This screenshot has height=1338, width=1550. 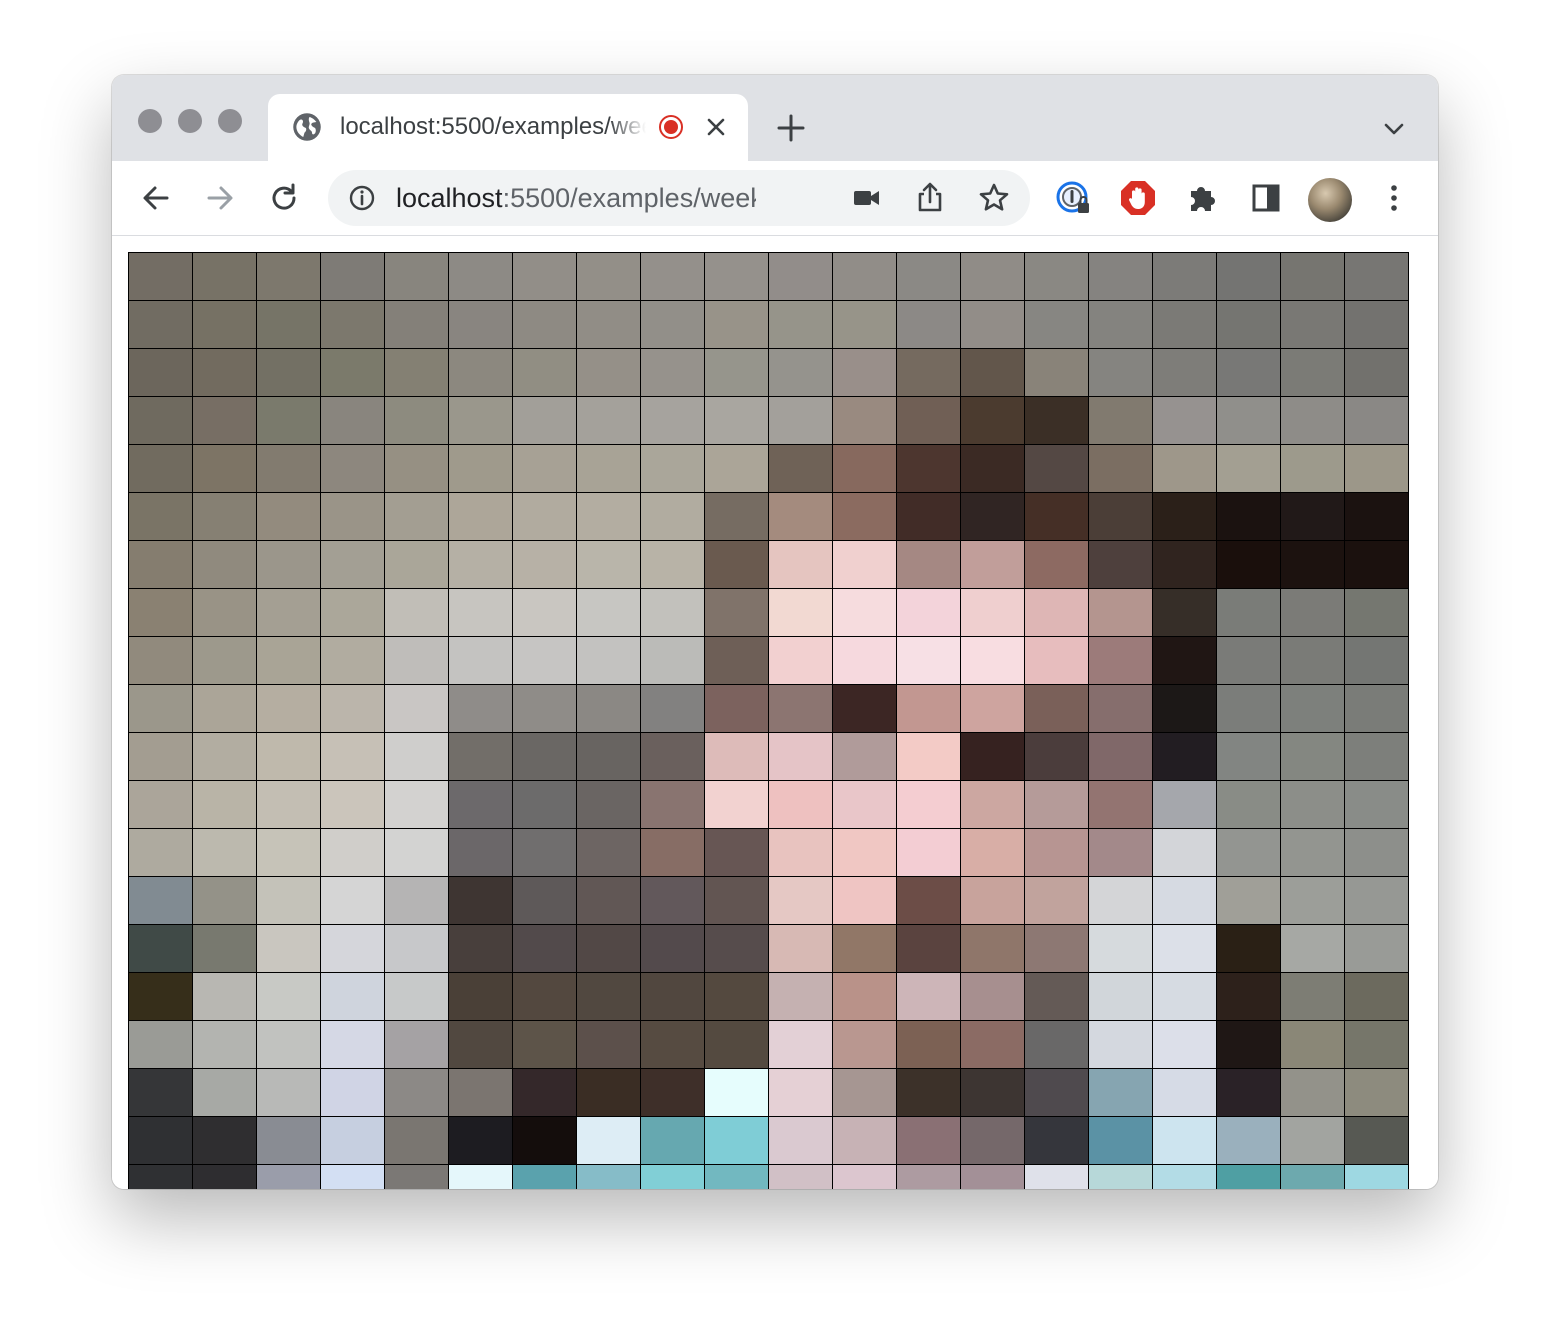 I want to click on close-window-button, so click(x=150, y=121).